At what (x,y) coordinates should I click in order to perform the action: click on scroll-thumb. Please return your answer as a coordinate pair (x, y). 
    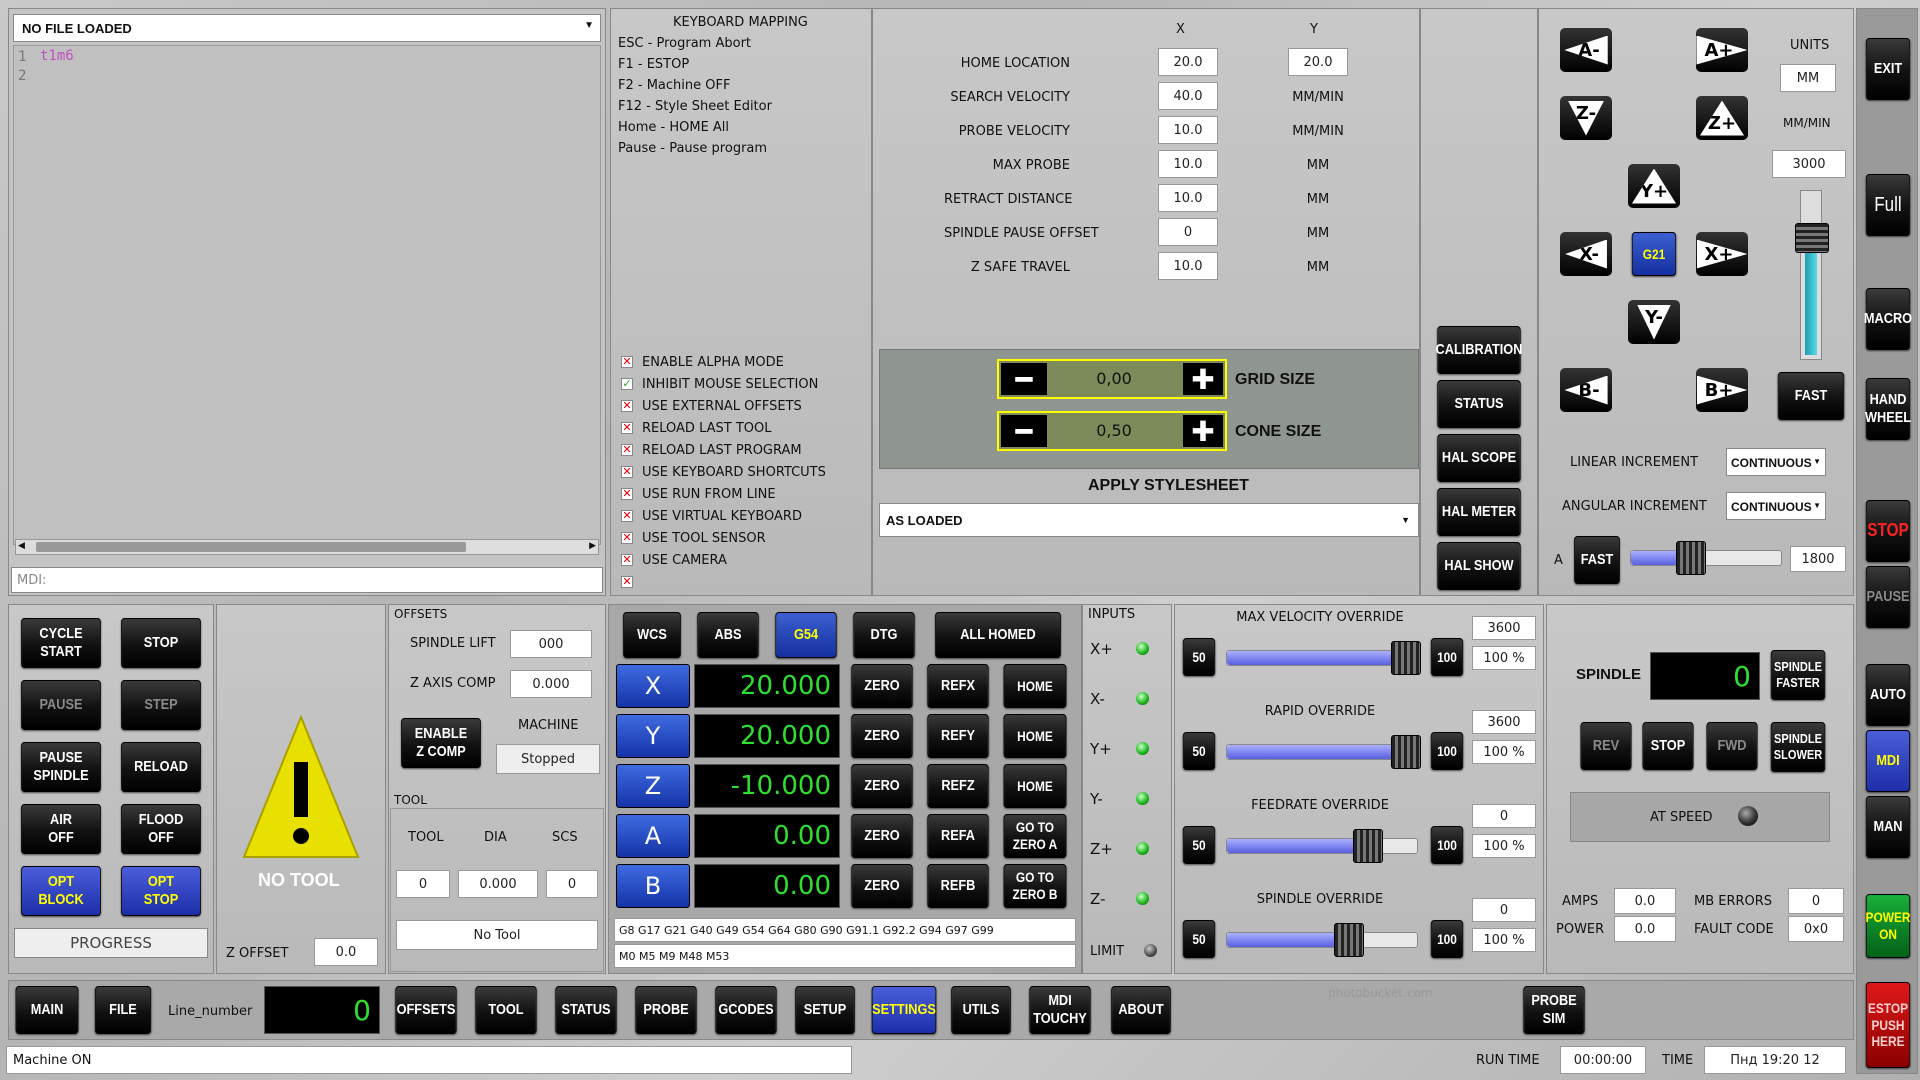
    Looking at the image, I should click on (251, 547).